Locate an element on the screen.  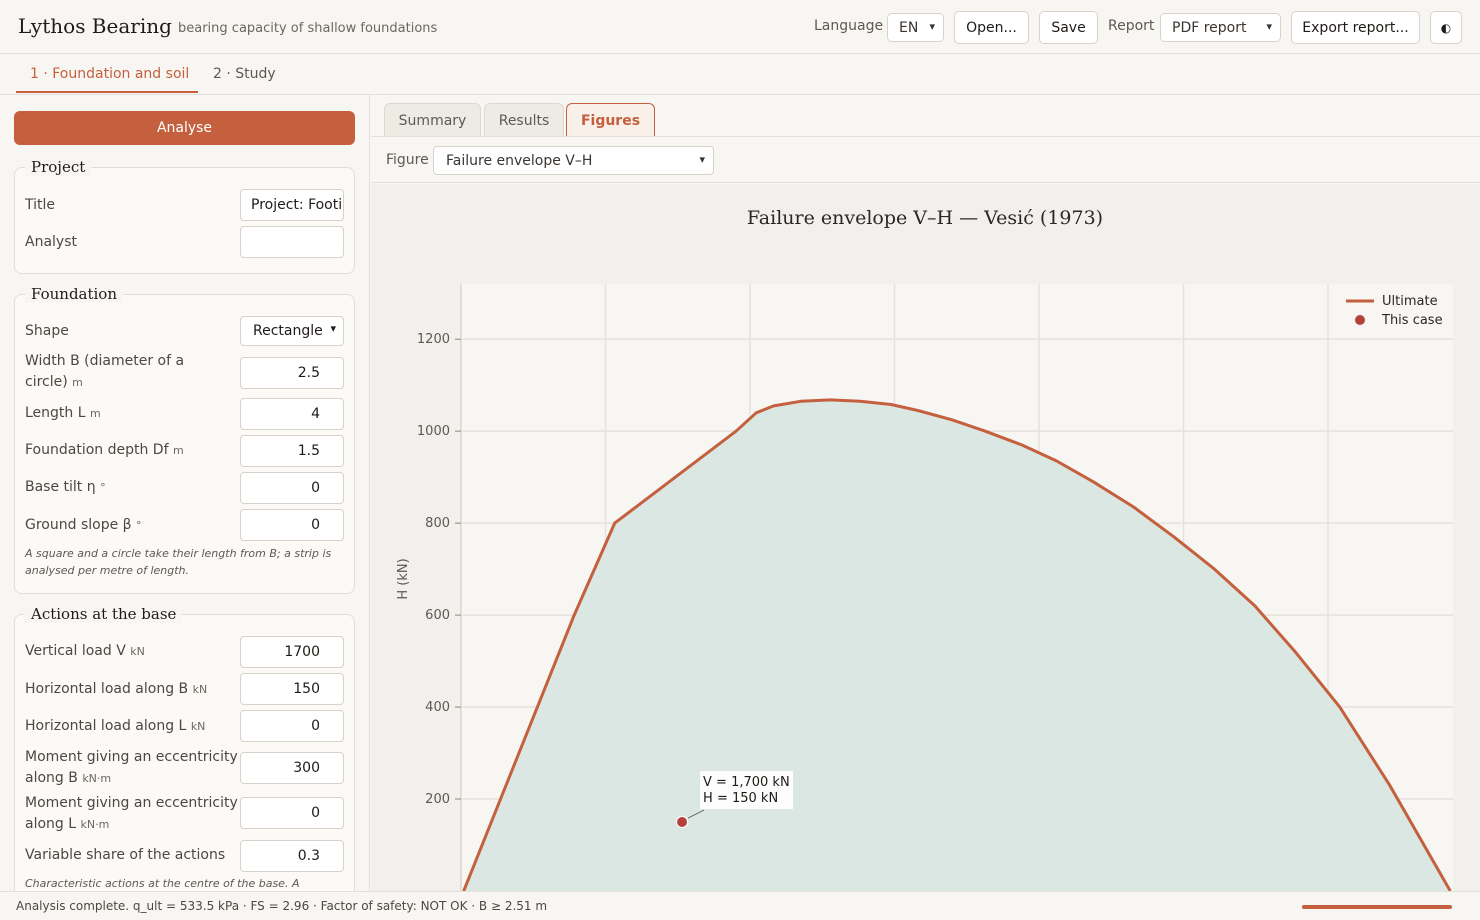
progress-fill is located at coordinates (1377, 907).